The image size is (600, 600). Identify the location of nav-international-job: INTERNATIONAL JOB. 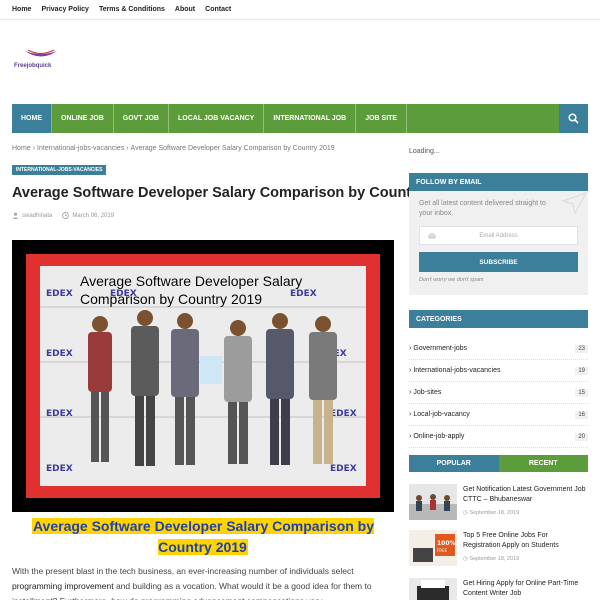
(310, 118).